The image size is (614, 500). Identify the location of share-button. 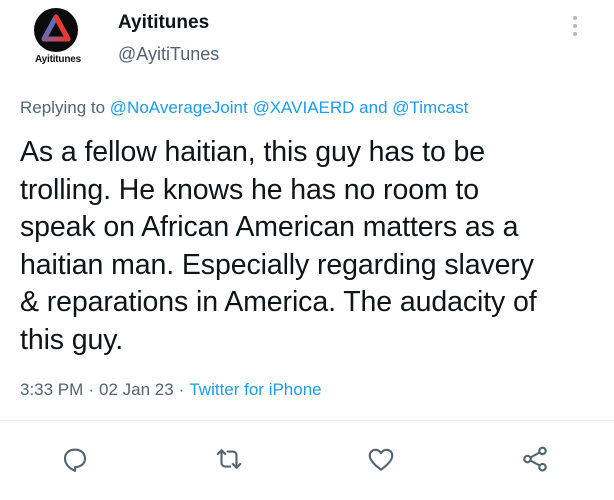
(535, 459).